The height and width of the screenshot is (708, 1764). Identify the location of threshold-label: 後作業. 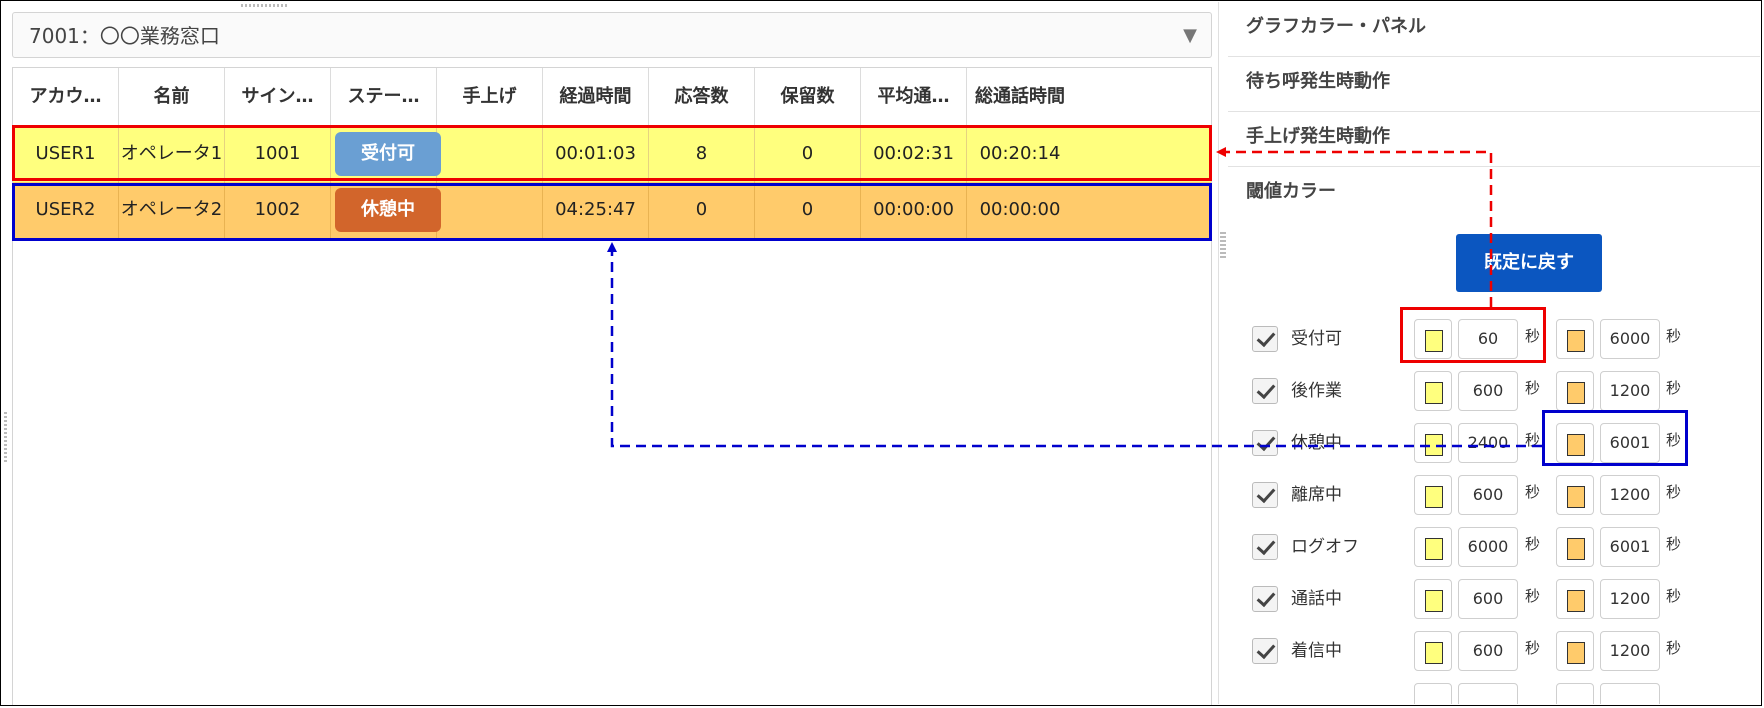
(1316, 391).